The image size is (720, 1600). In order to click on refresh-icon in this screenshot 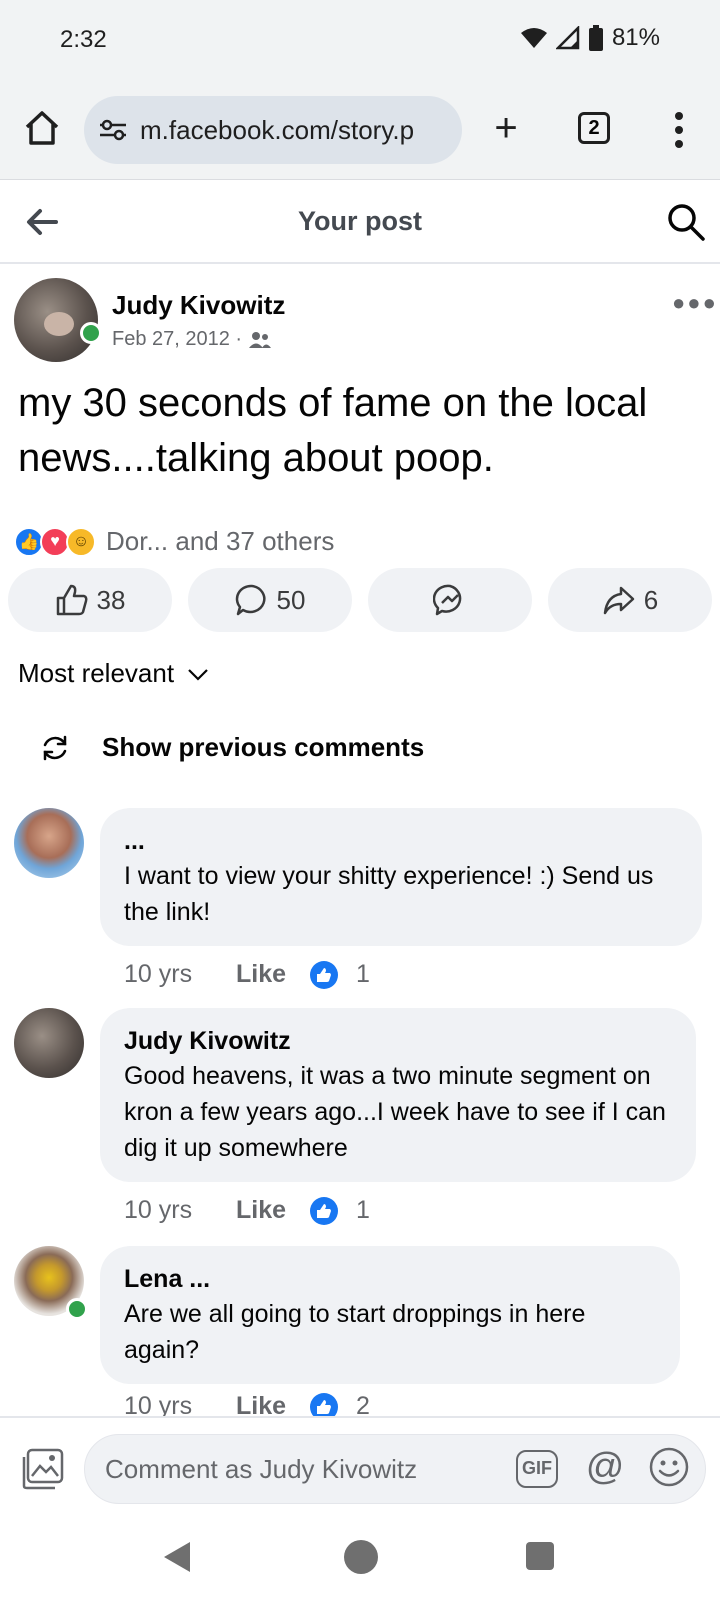, I will do `click(55, 747)`.